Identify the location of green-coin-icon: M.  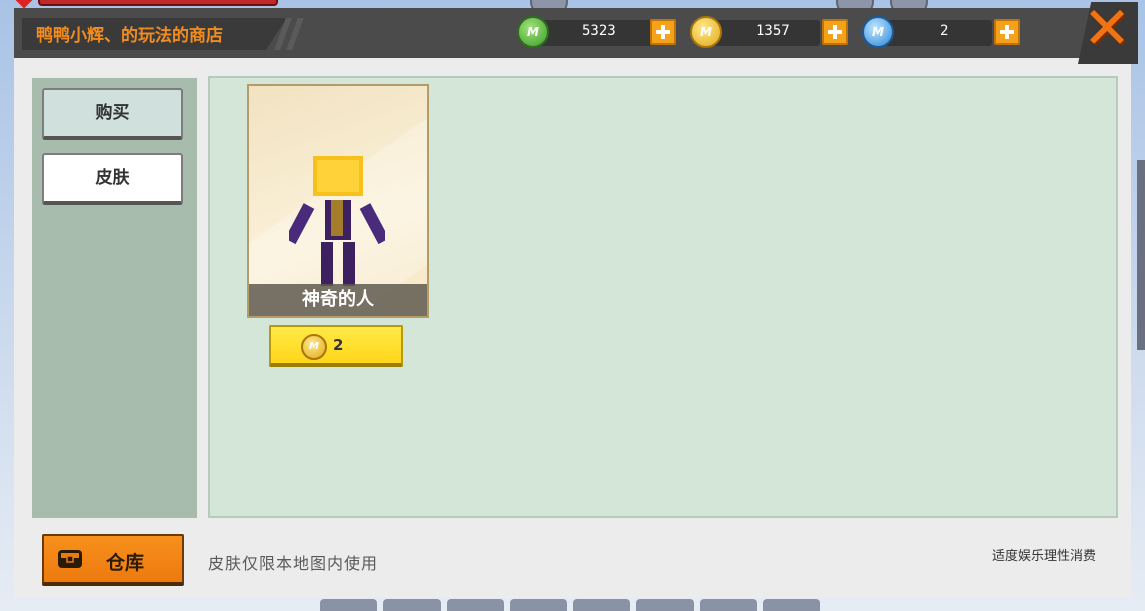
(533, 32).